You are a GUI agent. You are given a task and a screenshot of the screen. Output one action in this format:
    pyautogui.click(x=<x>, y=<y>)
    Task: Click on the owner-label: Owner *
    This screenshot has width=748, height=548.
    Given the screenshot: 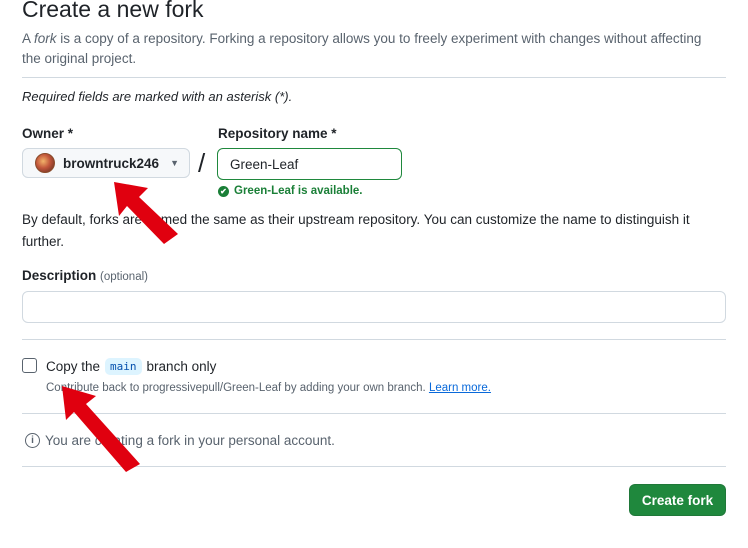 What is the action you would take?
    pyautogui.click(x=48, y=133)
    